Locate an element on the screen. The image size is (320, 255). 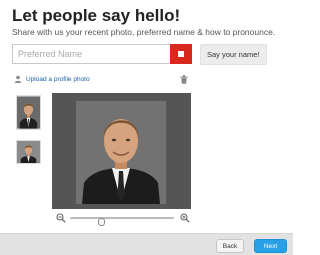
zoom-slider-handle is located at coordinates (102, 222).